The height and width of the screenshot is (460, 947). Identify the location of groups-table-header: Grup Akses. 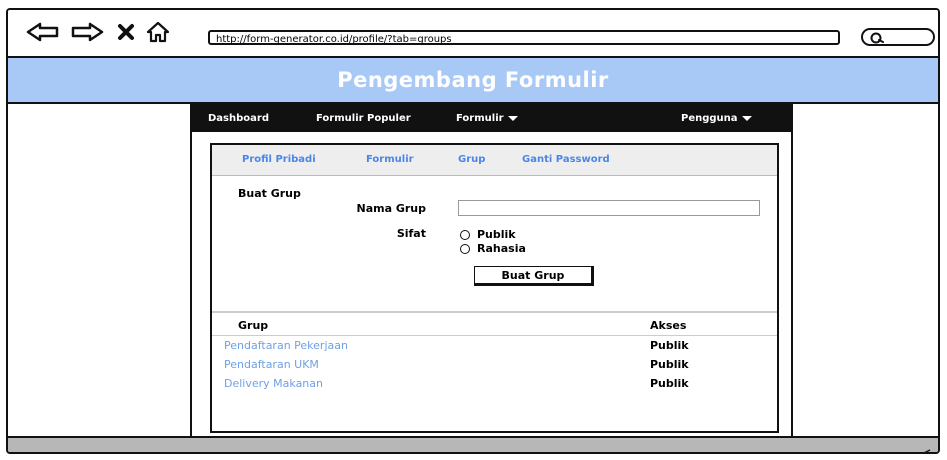
(494, 325).